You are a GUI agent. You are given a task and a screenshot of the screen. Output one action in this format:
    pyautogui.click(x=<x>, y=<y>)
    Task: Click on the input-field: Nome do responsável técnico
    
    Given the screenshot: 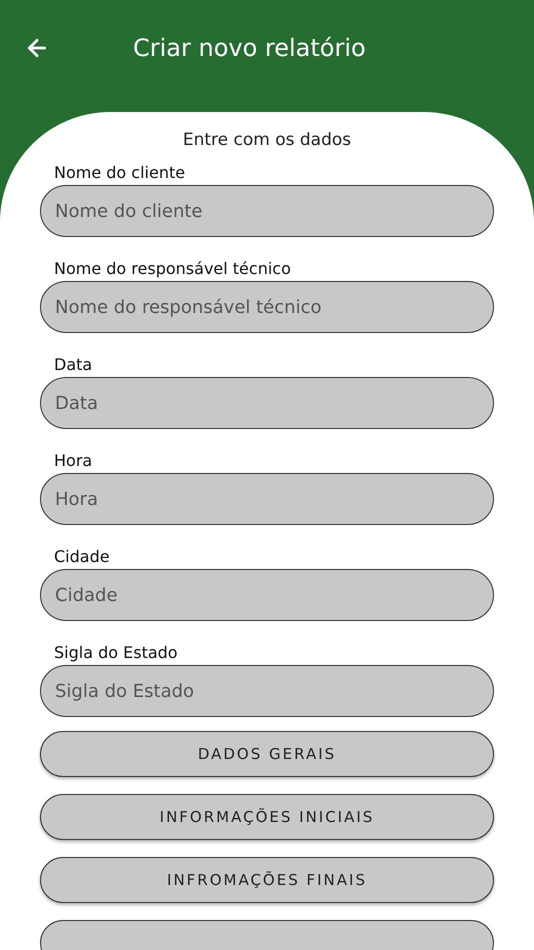 What is the action you would take?
    pyautogui.click(x=267, y=307)
    